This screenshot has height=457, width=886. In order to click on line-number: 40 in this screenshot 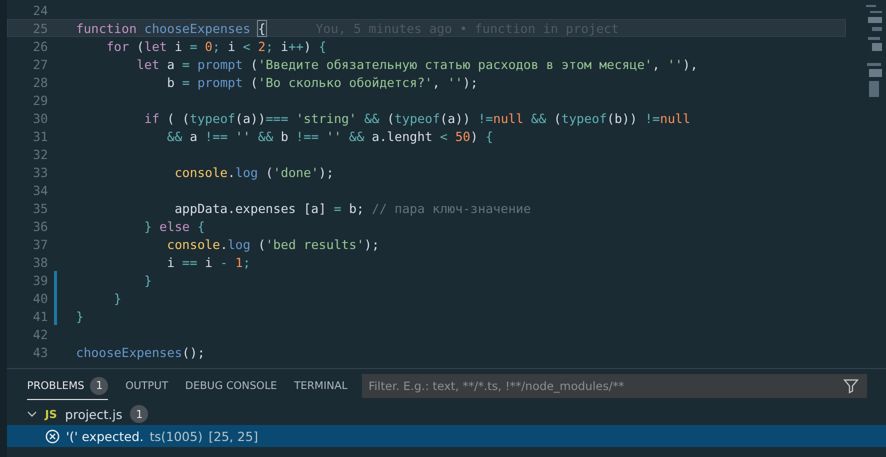, I will do `click(40, 298)`.